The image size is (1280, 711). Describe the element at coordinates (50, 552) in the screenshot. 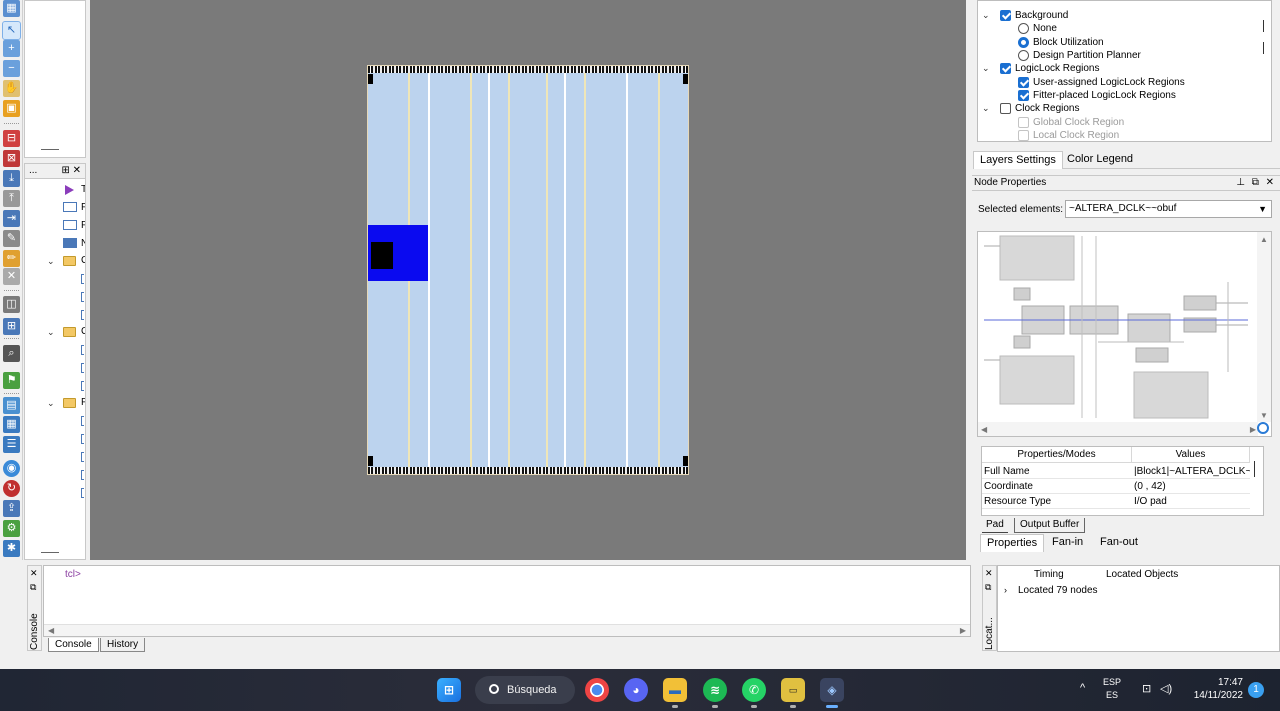

I see `minimize-dash` at that location.